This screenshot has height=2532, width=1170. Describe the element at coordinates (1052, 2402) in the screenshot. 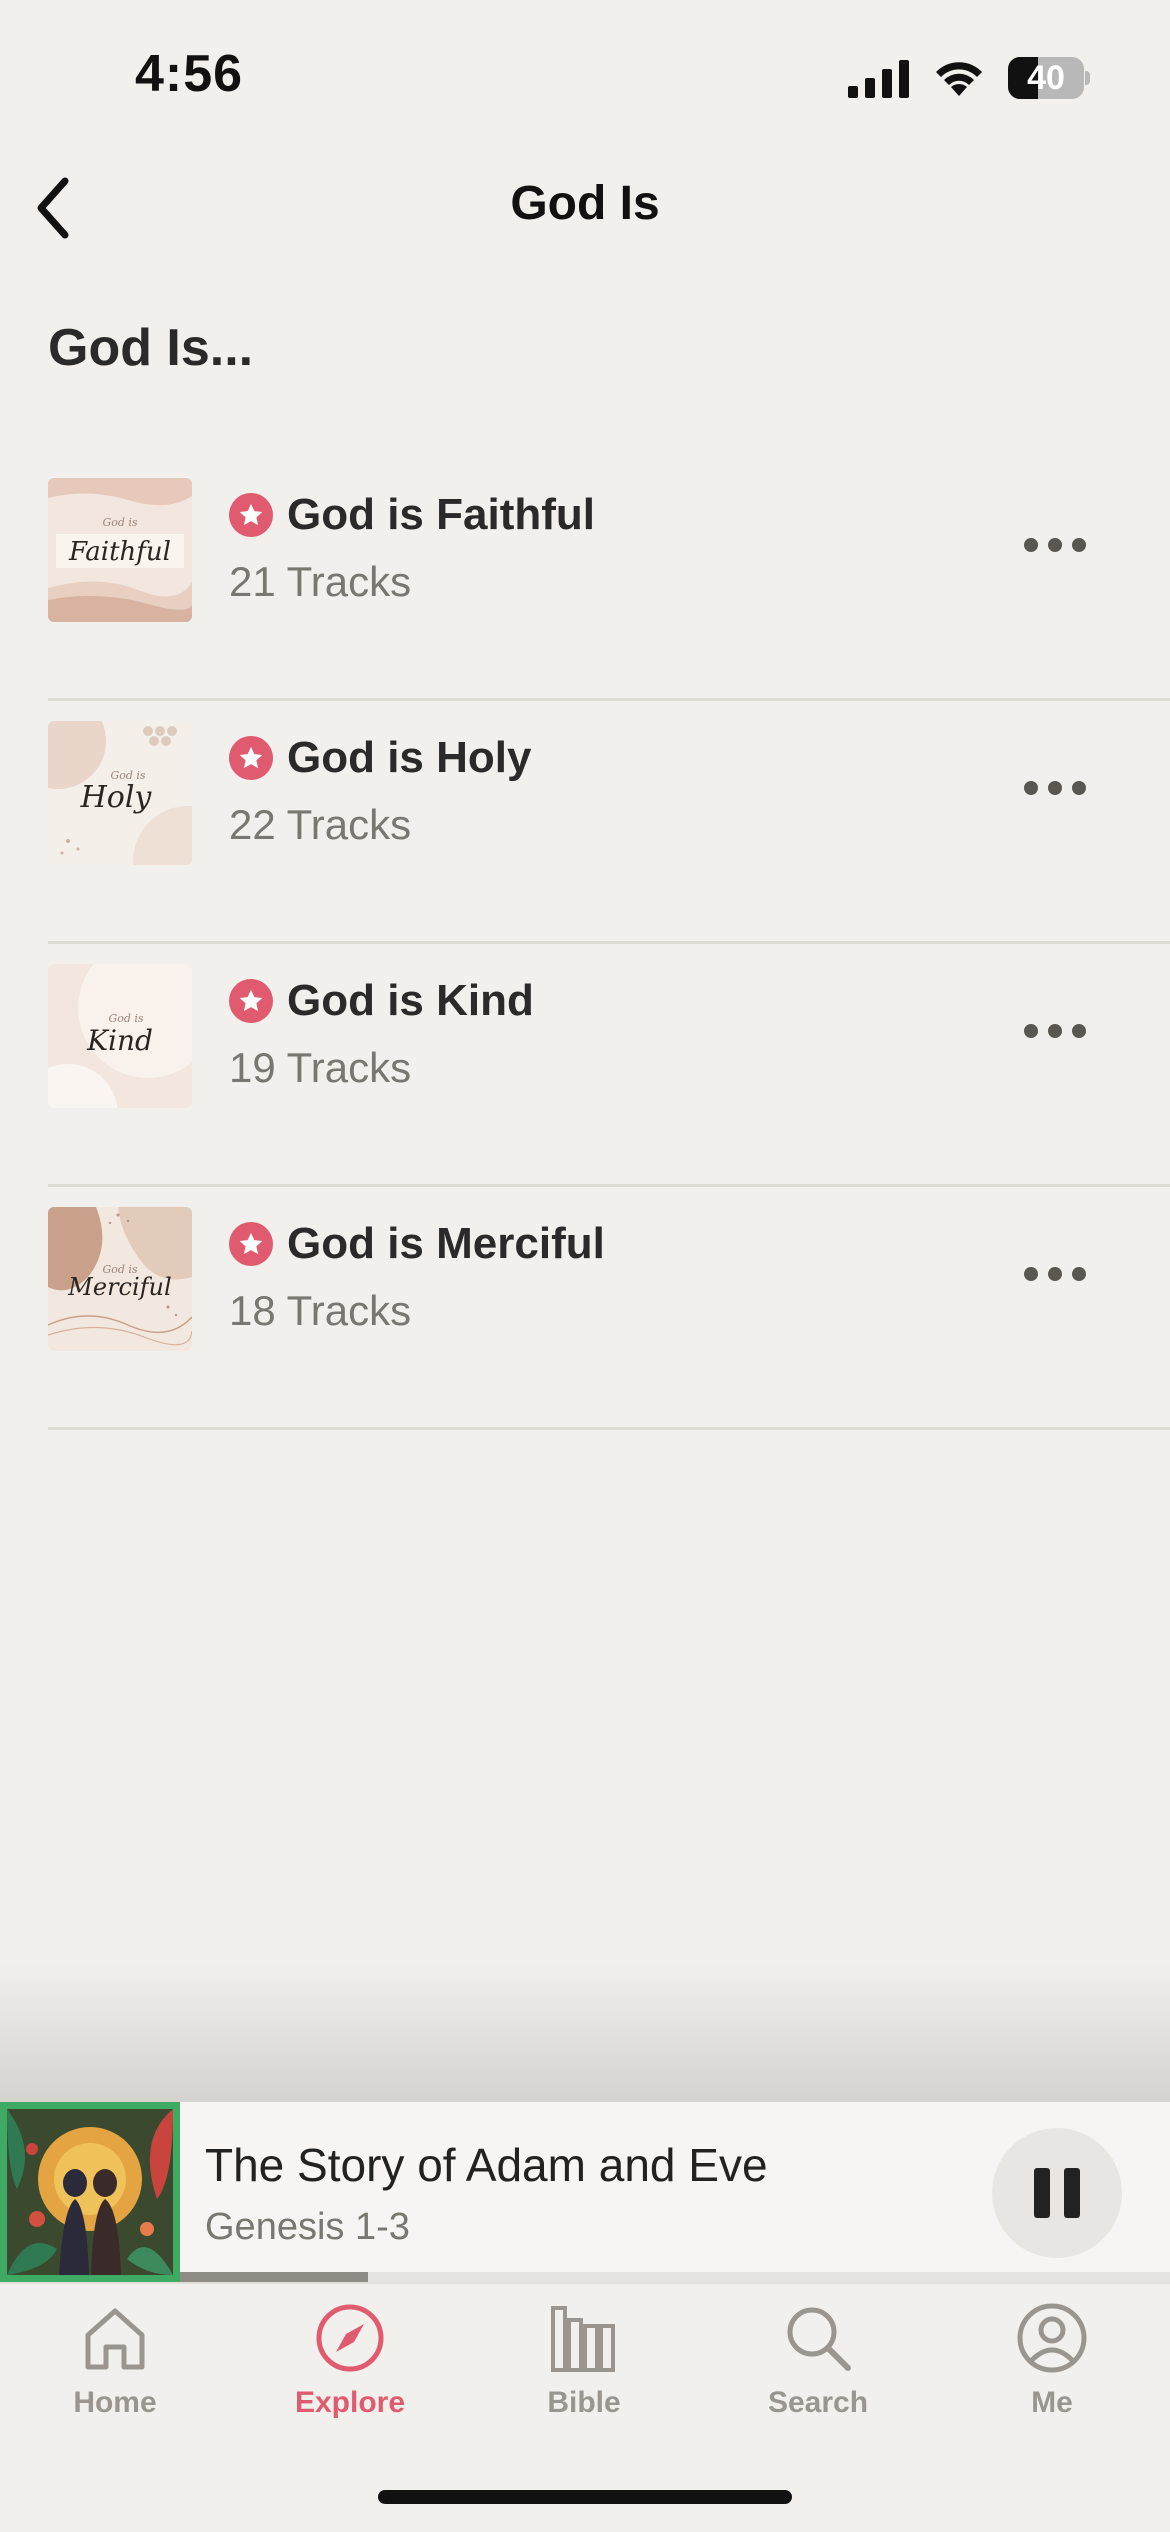

I see `tab-label: Me` at that location.